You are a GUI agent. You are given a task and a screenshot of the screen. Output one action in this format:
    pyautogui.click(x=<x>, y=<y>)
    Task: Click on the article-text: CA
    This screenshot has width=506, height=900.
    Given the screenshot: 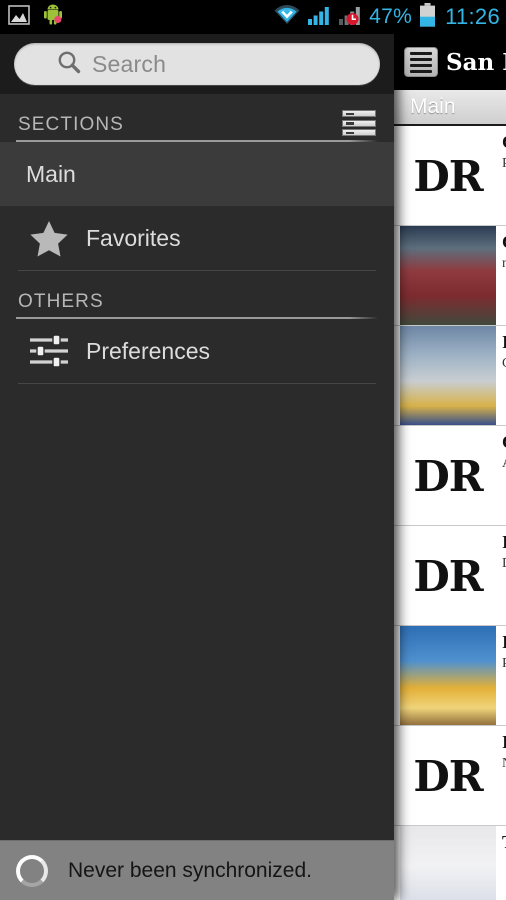 What is the action you would take?
    pyautogui.click(x=501, y=475)
    